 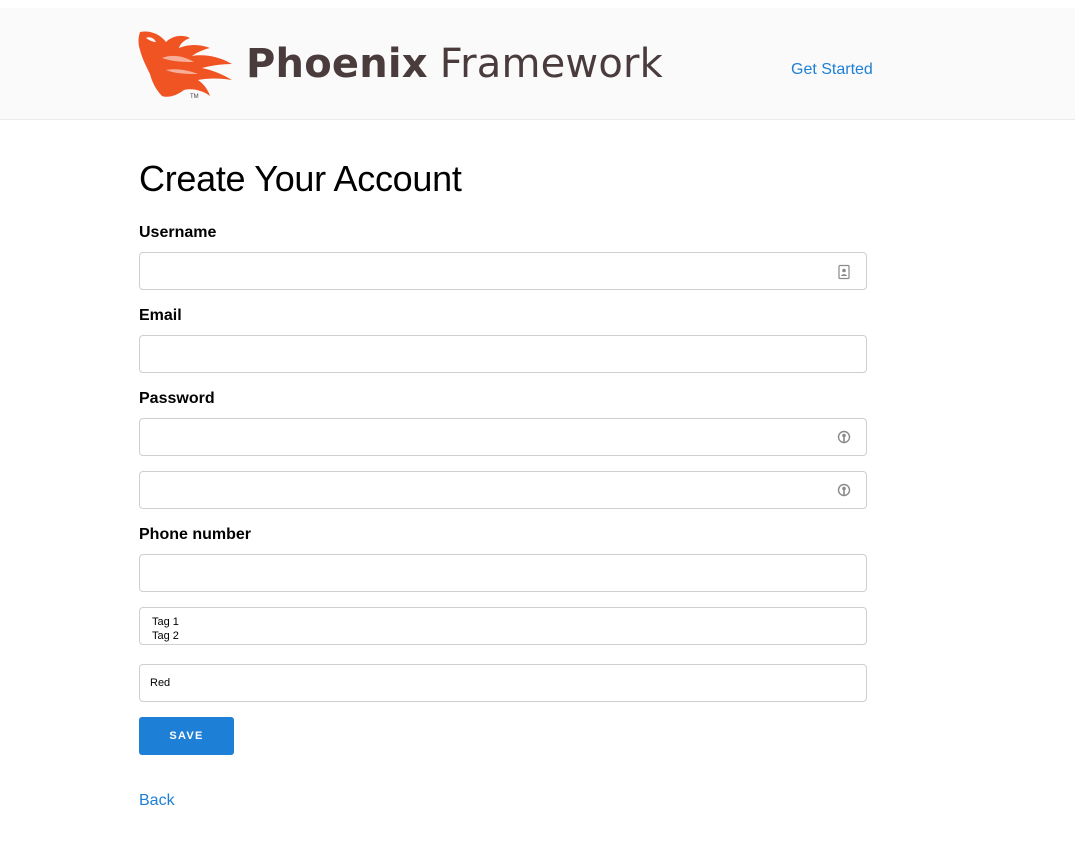 I want to click on tag-option: Tag 1, so click(x=509, y=622).